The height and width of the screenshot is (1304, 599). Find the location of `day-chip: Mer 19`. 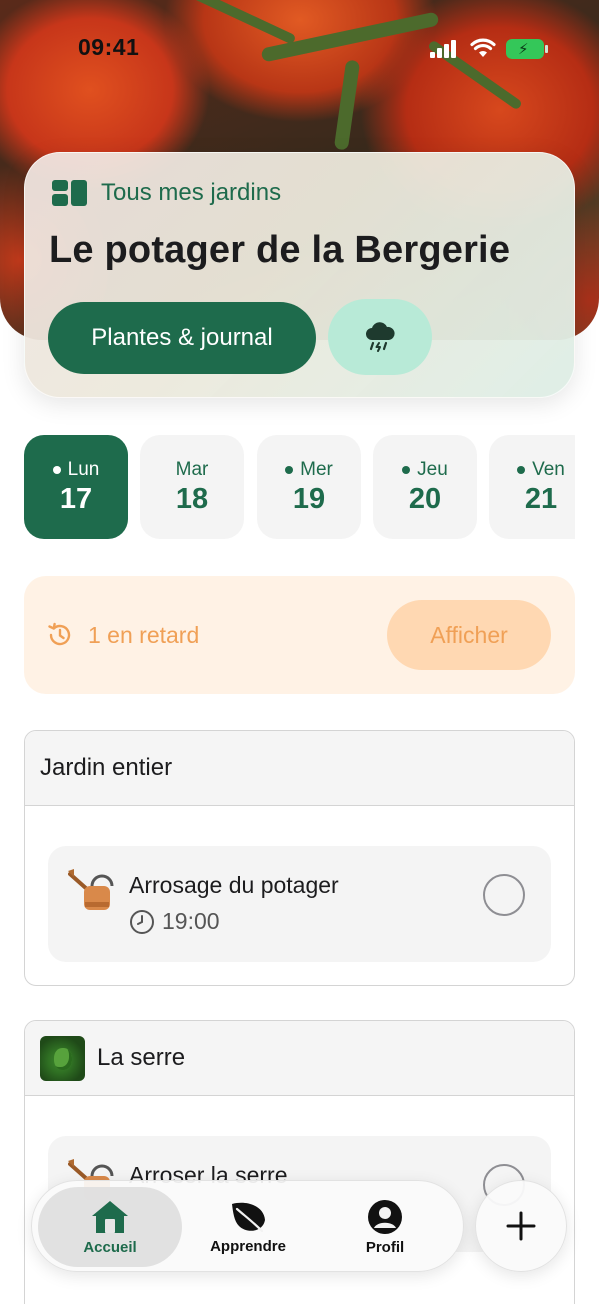

day-chip: Mer 19 is located at coordinates (309, 487).